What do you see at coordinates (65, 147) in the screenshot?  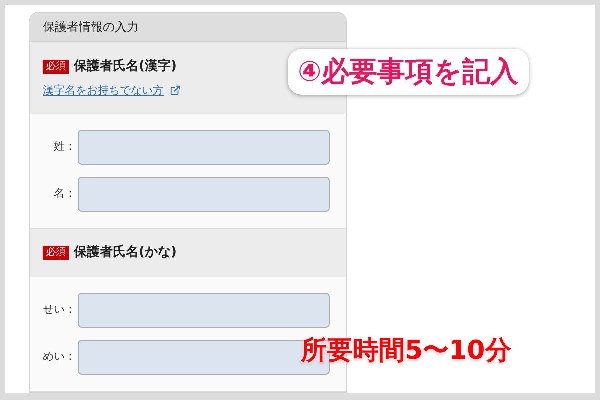 I see `field-label: 姓：` at bounding box center [65, 147].